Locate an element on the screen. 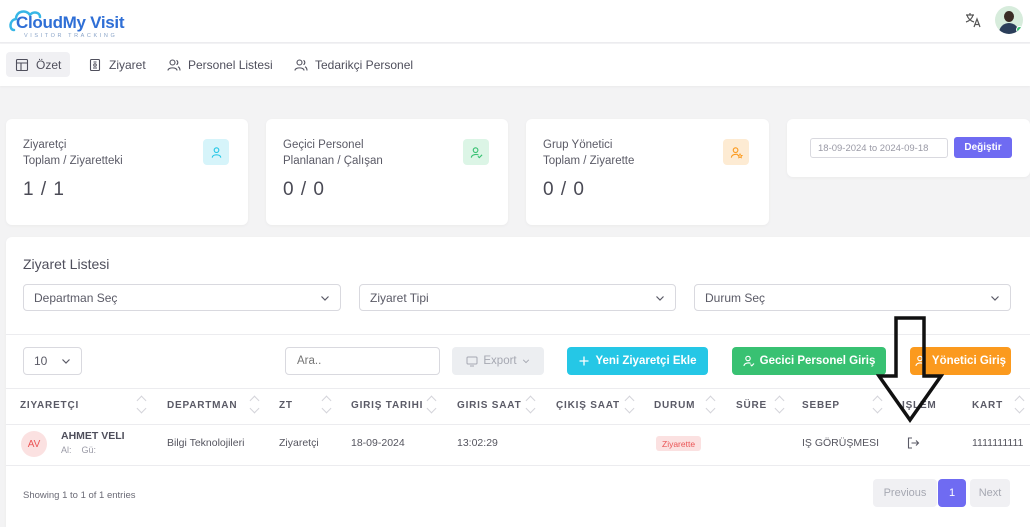 This screenshot has height=527, width=1030. plus-icon is located at coordinates (584, 361).